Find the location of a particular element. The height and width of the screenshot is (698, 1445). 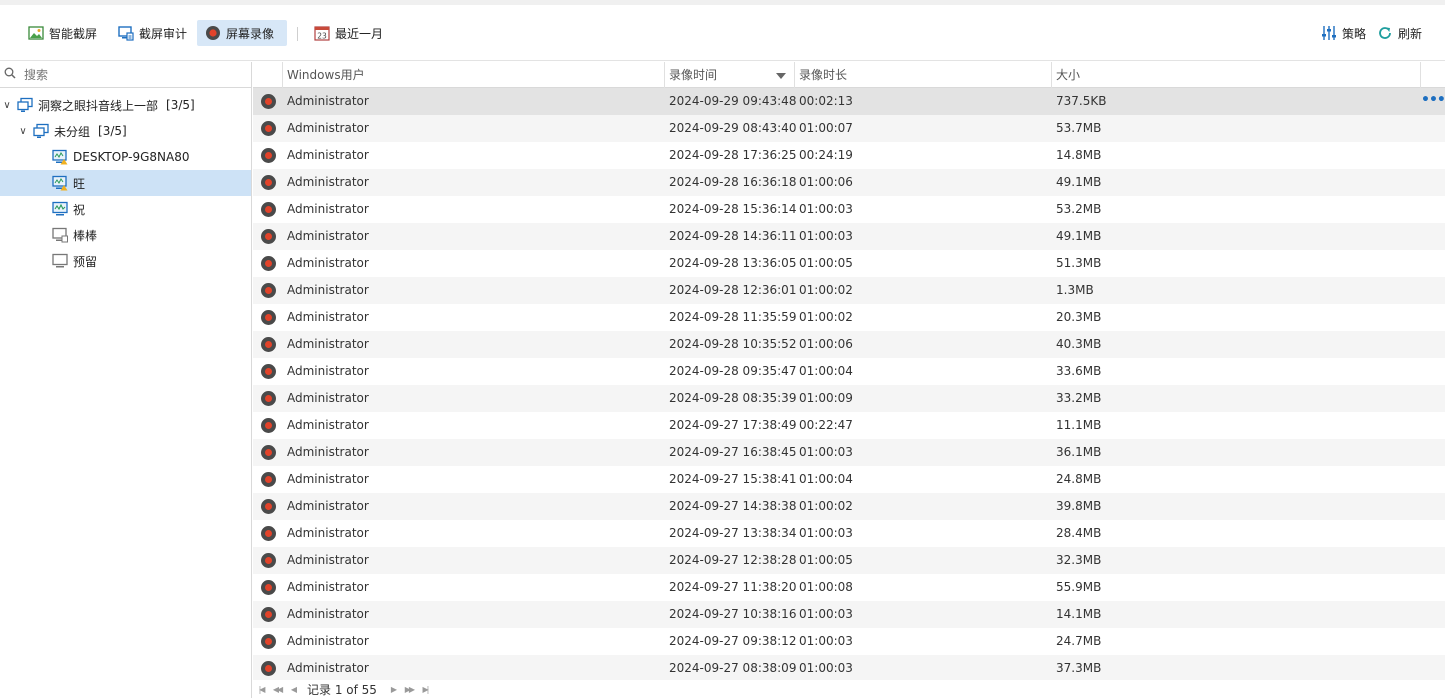

computer-online-icon is located at coordinates (60, 209).